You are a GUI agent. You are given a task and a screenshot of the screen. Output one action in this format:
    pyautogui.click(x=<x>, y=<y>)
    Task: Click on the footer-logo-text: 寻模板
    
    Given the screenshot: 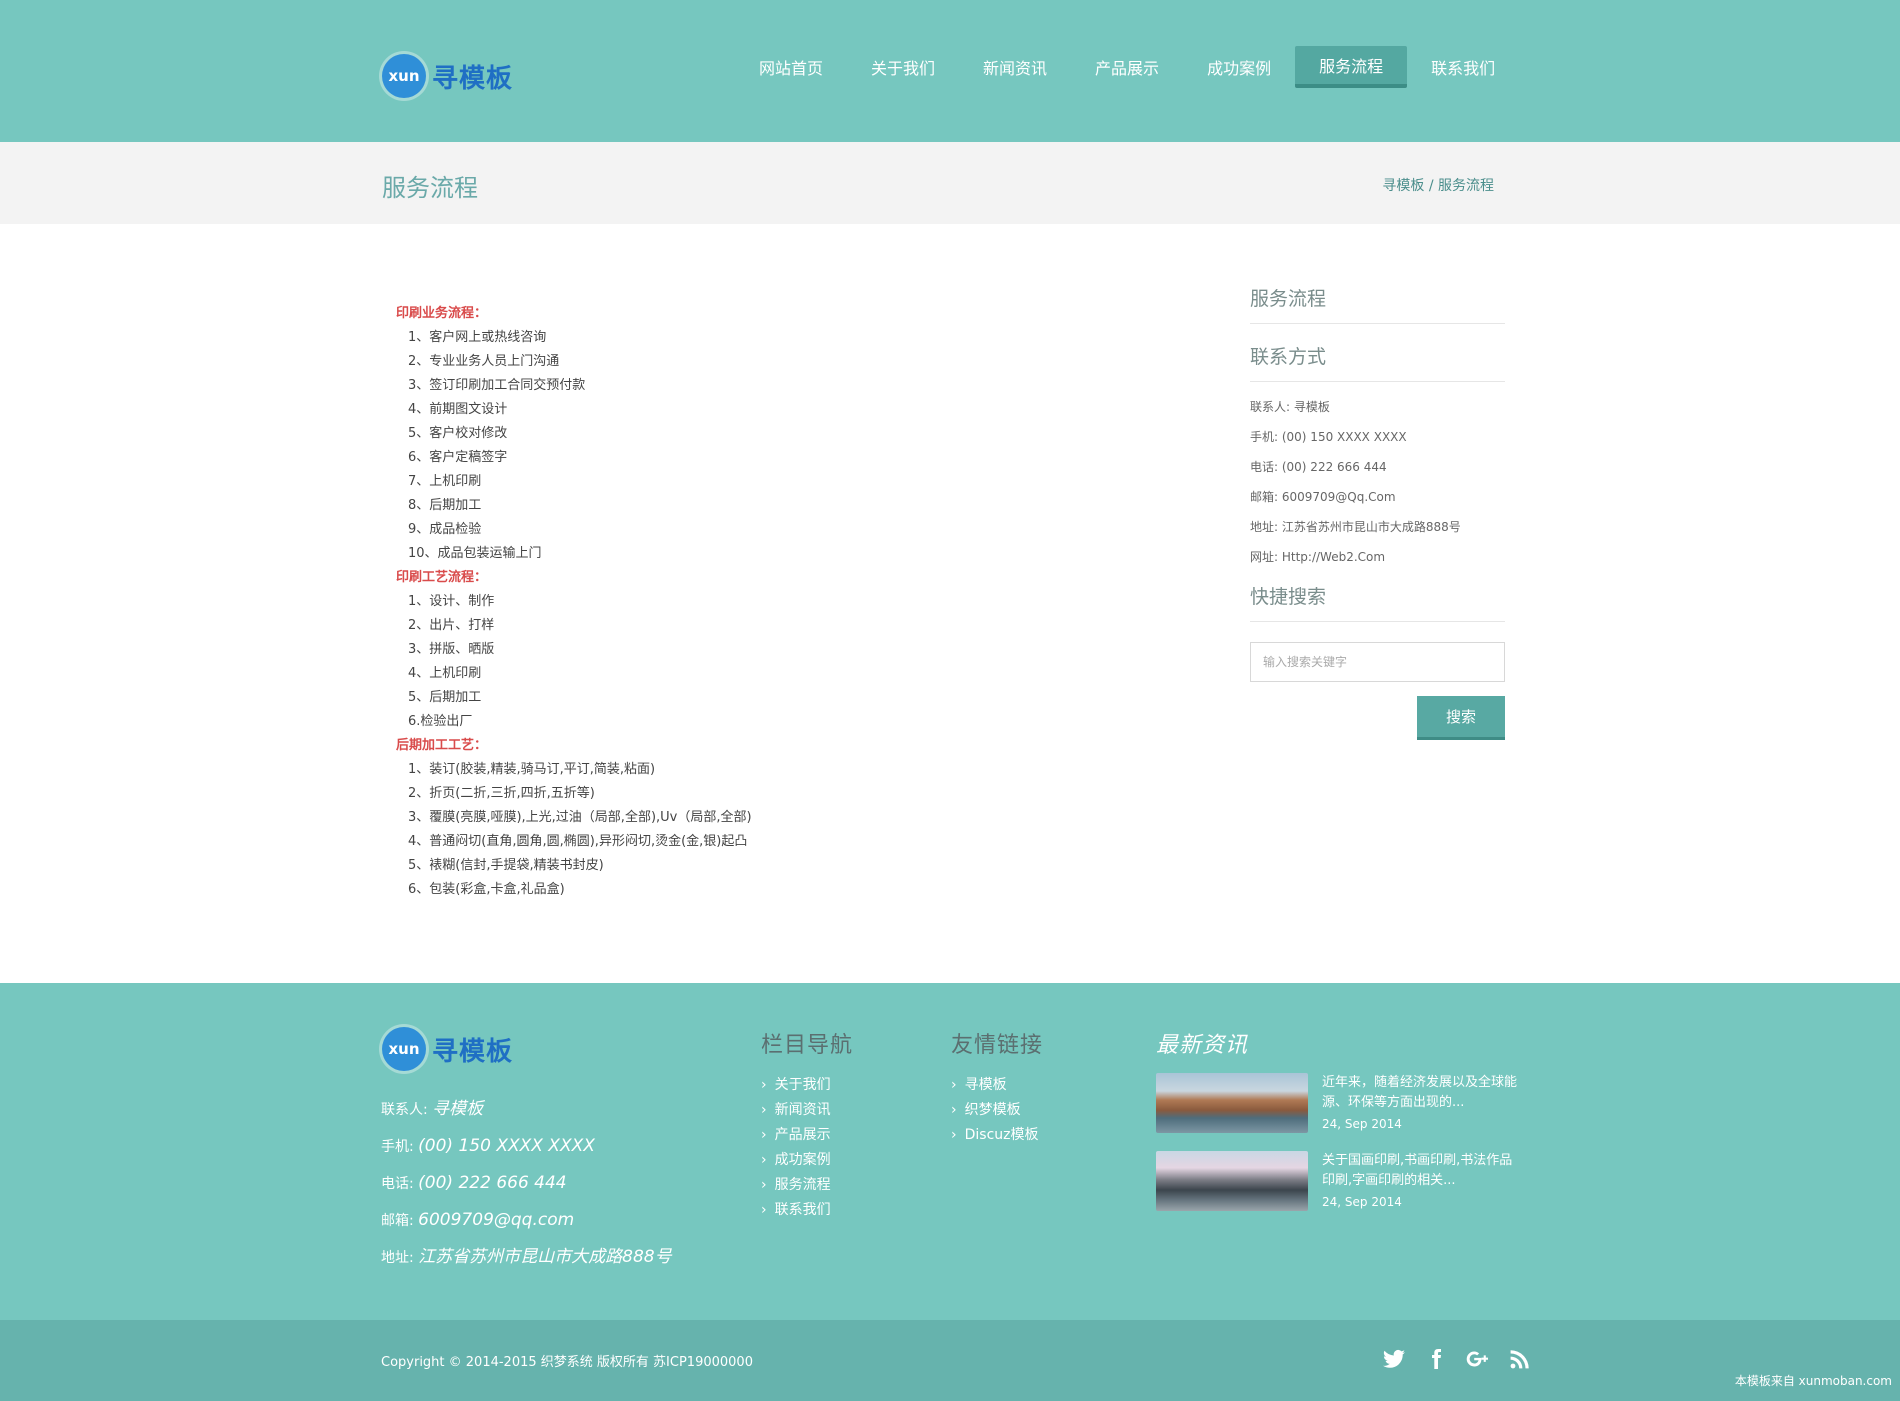 What is the action you would take?
    pyautogui.click(x=473, y=1051)
    